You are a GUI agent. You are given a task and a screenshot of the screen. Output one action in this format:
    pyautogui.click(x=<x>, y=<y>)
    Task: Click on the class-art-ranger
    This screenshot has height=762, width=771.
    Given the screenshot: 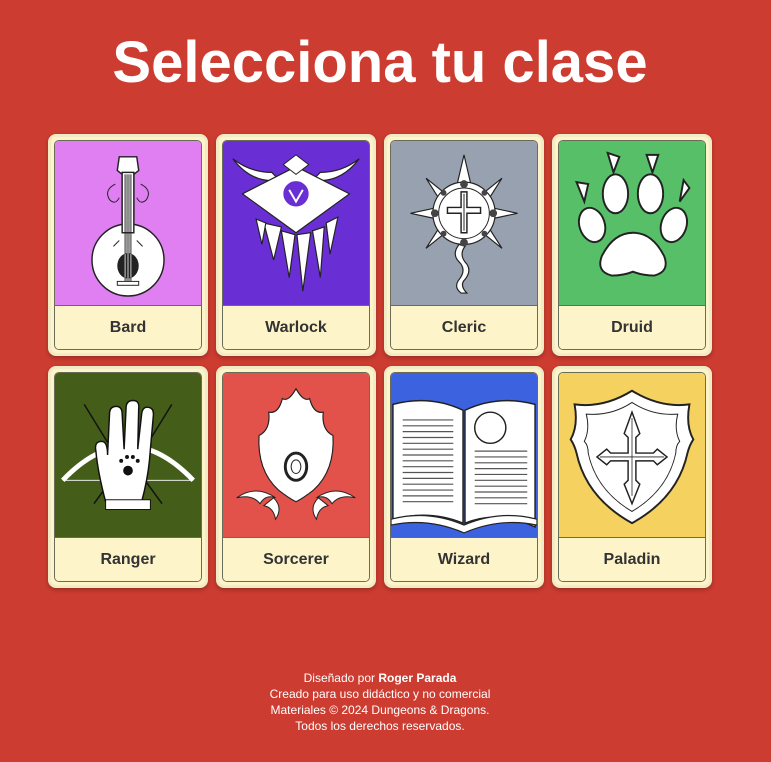 What is the action you would take?
    pyautogui.click(x=128, y=455)
    